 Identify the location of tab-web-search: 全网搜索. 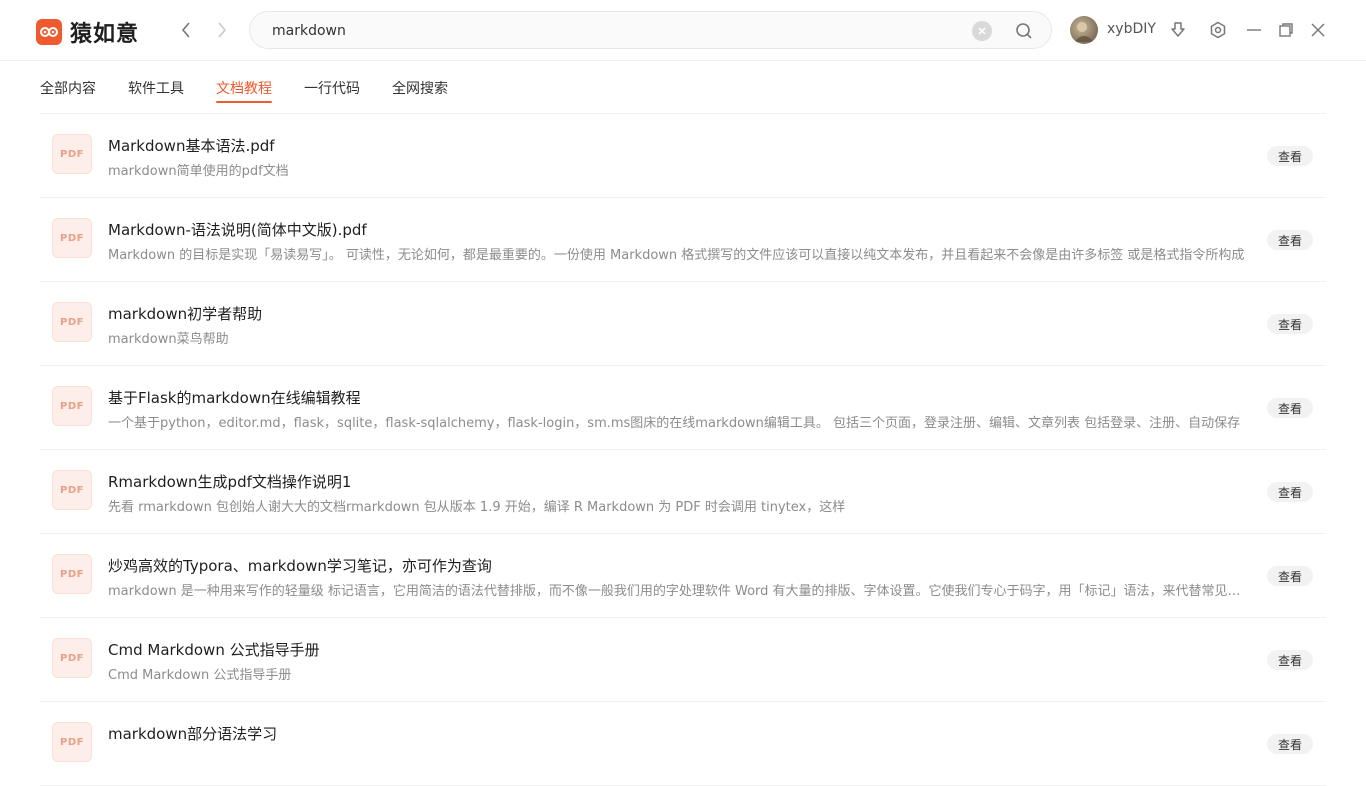
(420, 88).